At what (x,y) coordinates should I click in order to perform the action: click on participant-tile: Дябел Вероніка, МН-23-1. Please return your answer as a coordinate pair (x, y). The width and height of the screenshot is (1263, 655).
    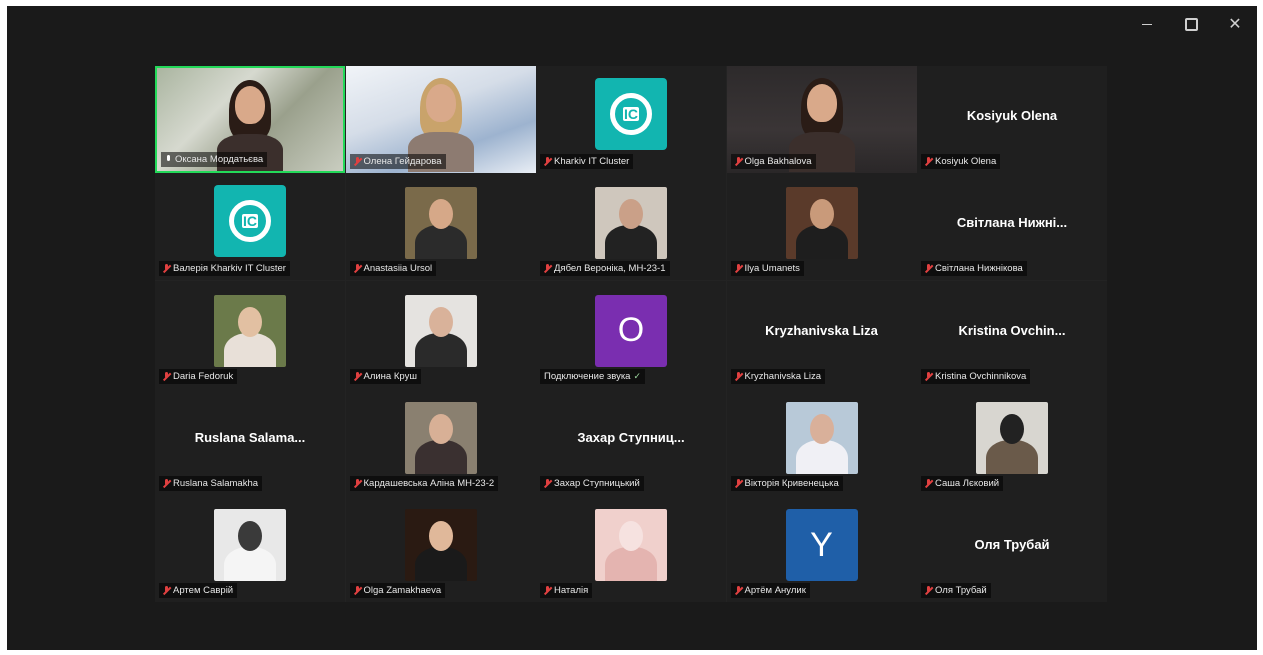
    Looking at the image, I should click on (631, 227).